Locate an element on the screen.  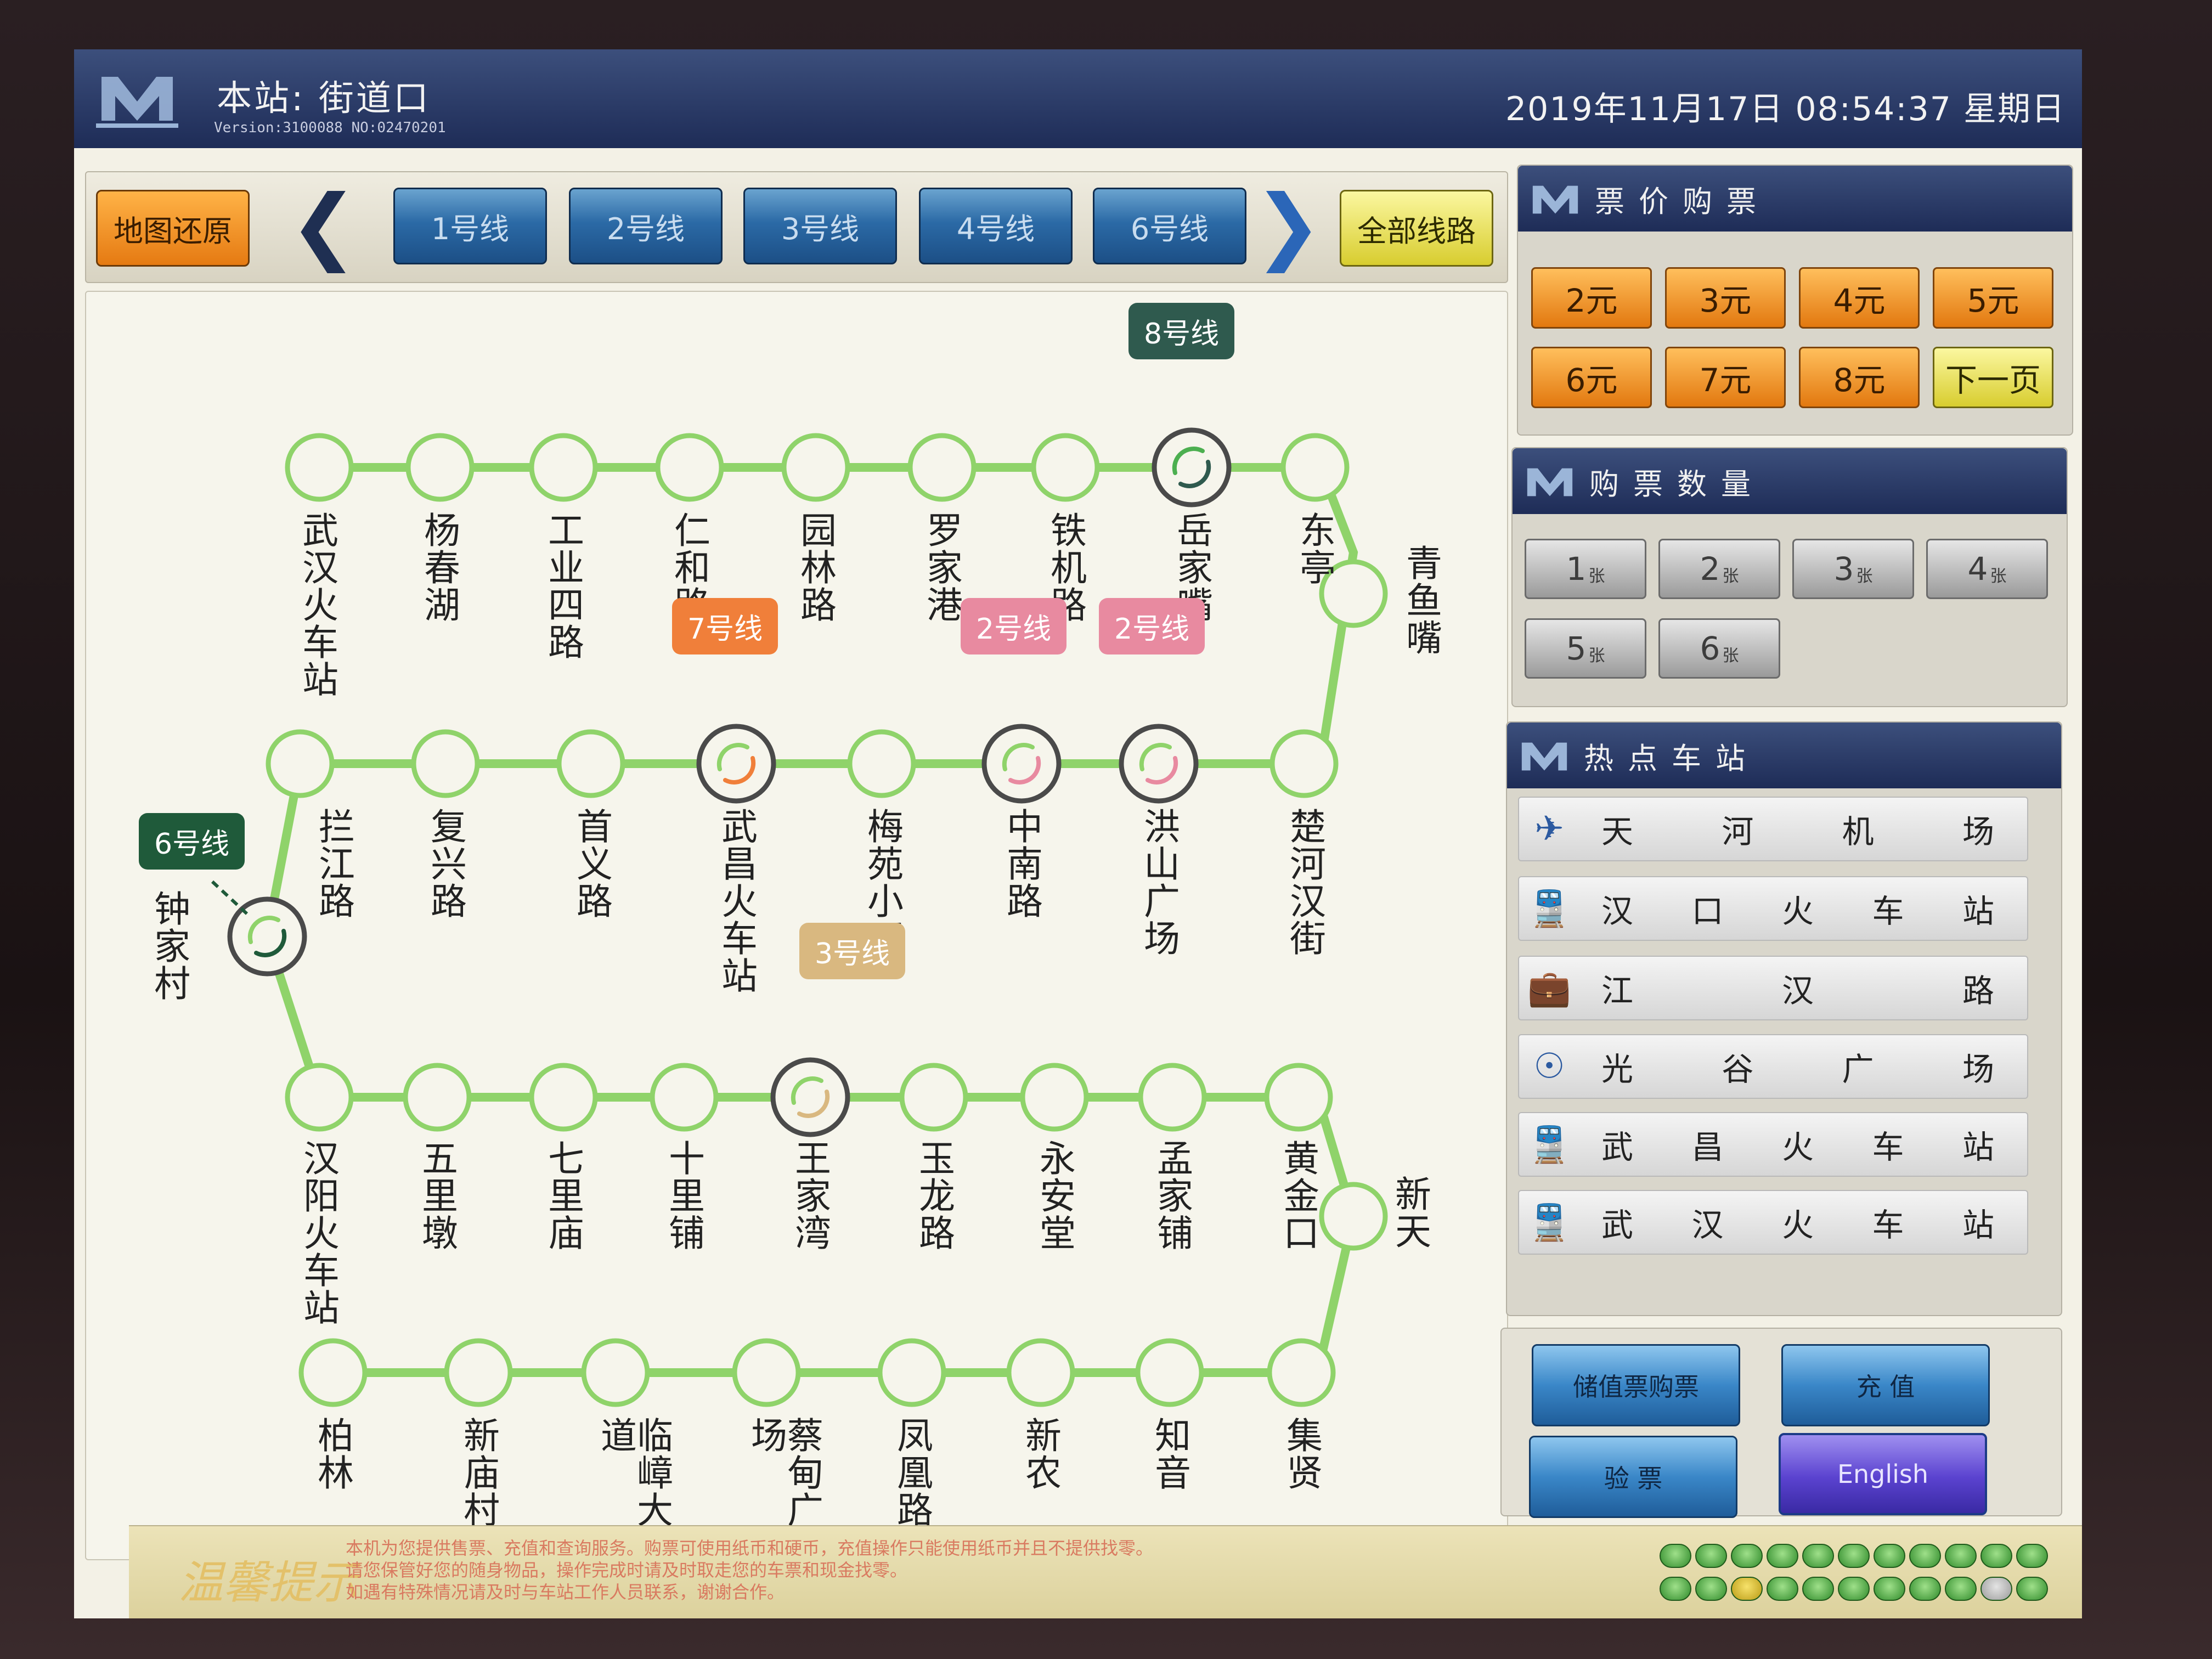
station-label: 十里铺 is located at coordinates (684, 1195).